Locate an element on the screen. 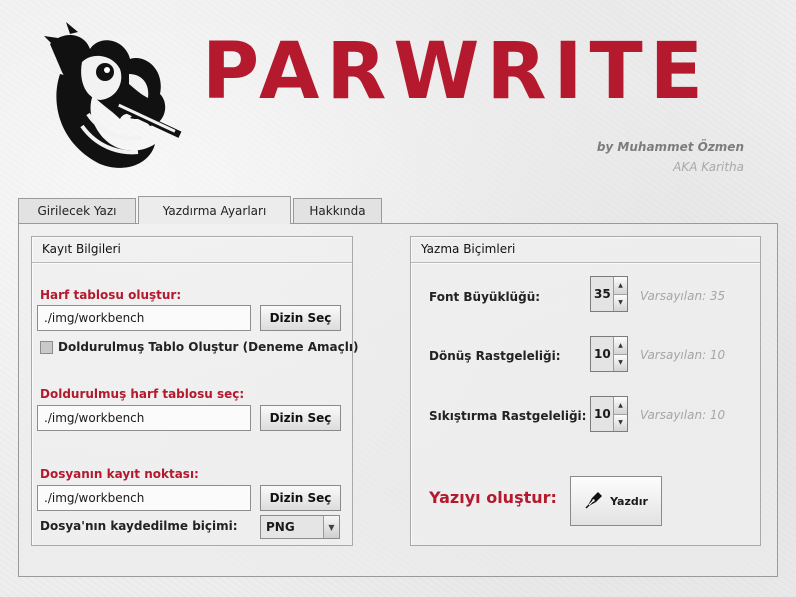  save-point-path-input: ./img/workbench is located at coordinates (144, 498).